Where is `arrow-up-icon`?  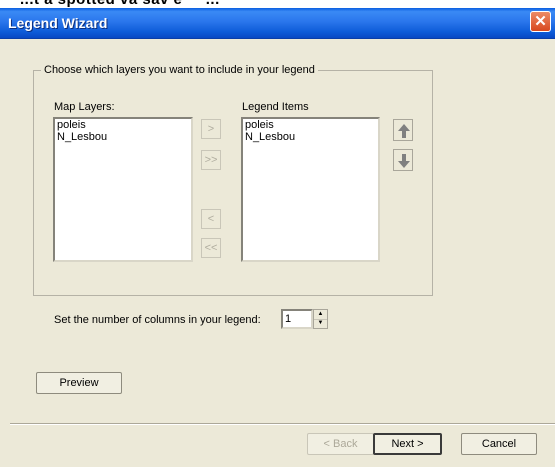
arrow-up-icon is located at coordinates (404, 131).